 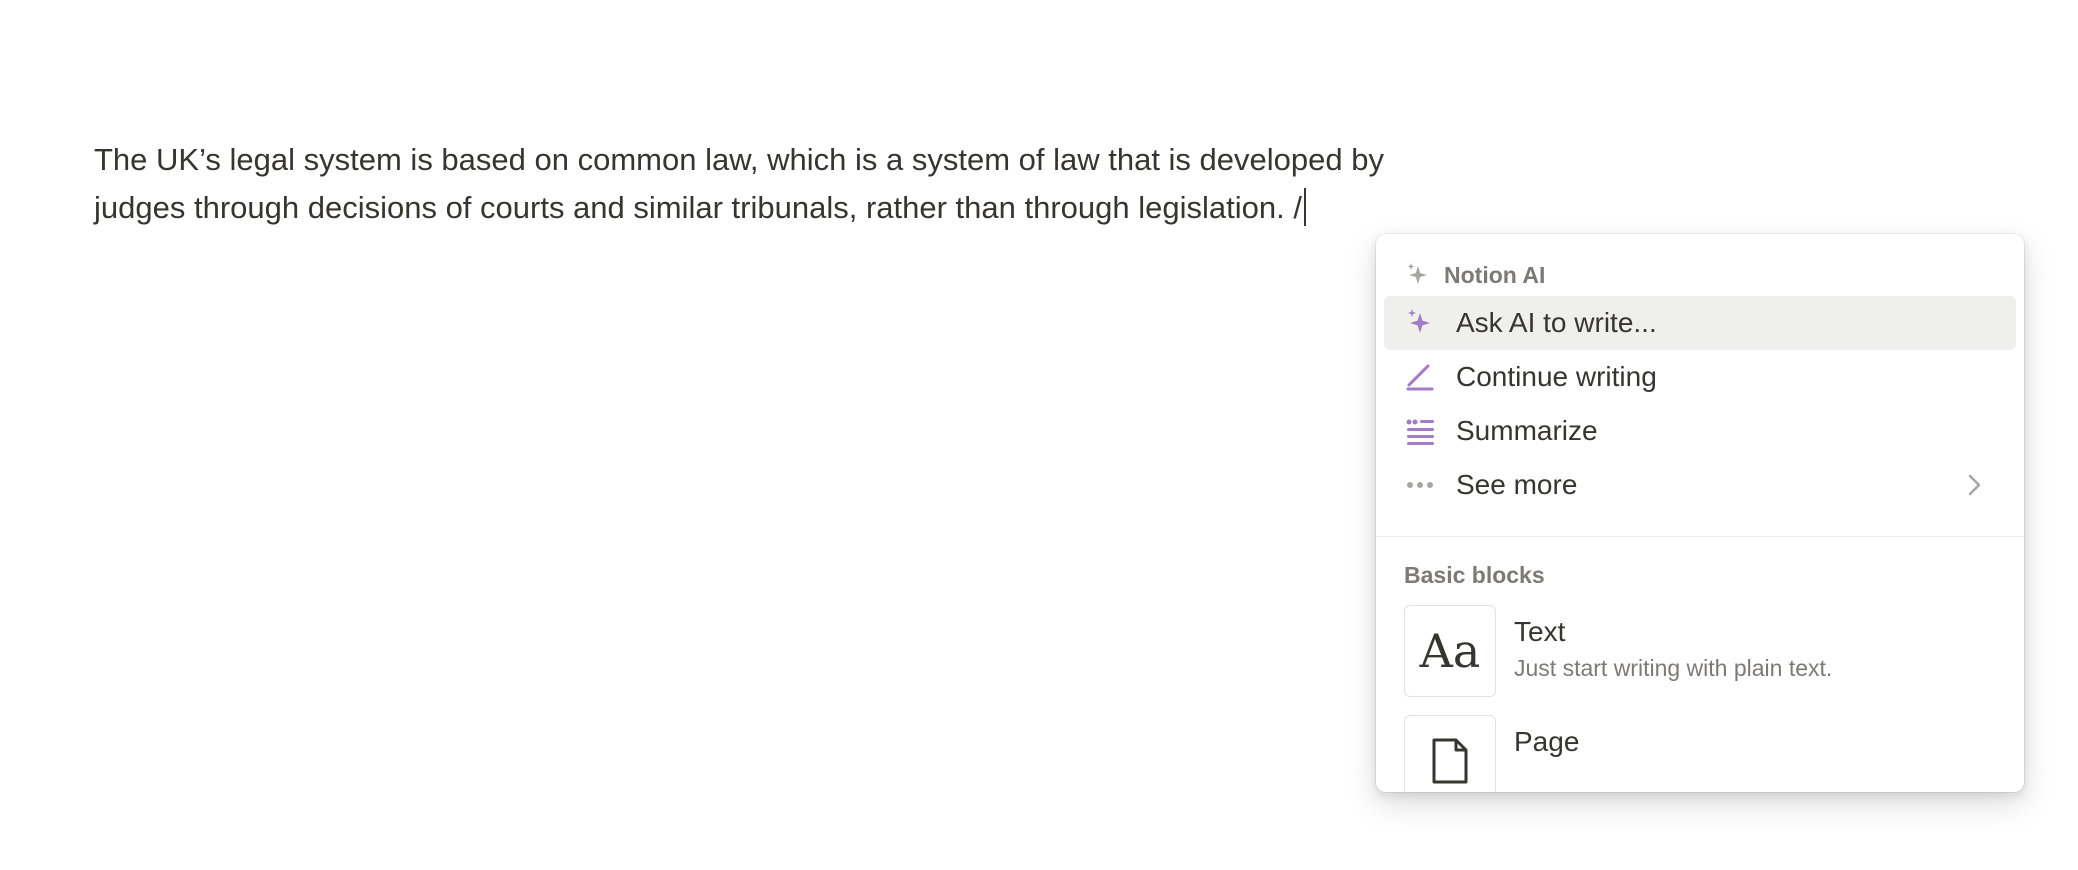 I want to click on chevron-right-icon, so click(x=1974, y=485).